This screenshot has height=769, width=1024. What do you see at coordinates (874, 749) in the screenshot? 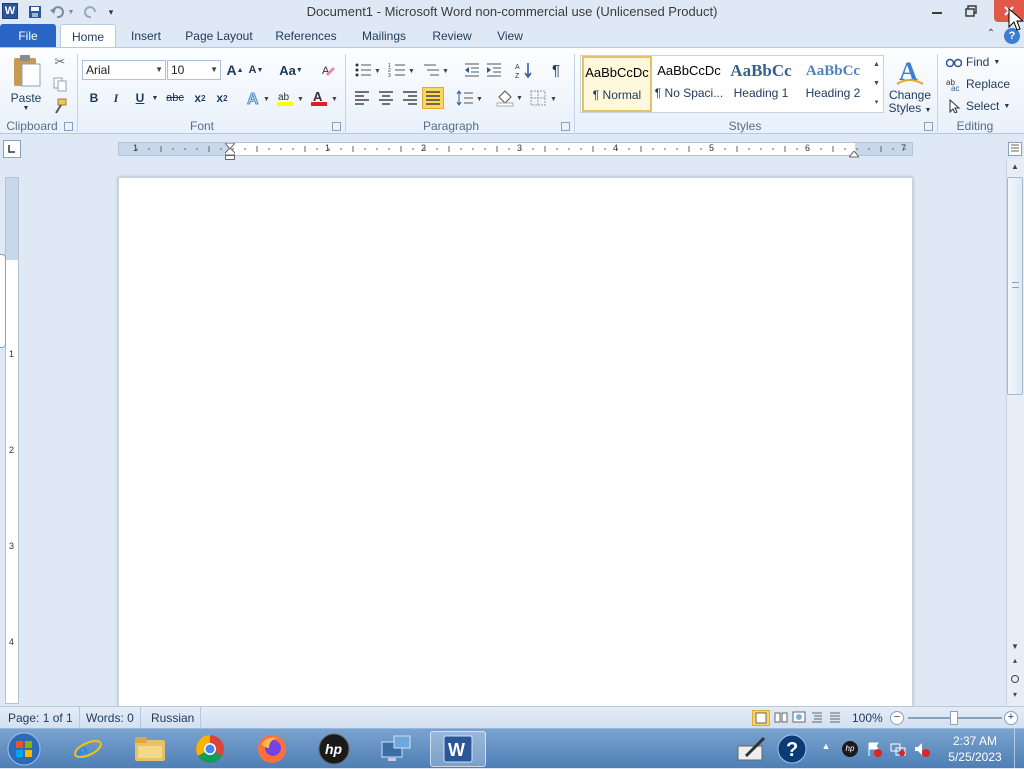
I see `tray-action-center-icon` at bounding box center [874, 749].